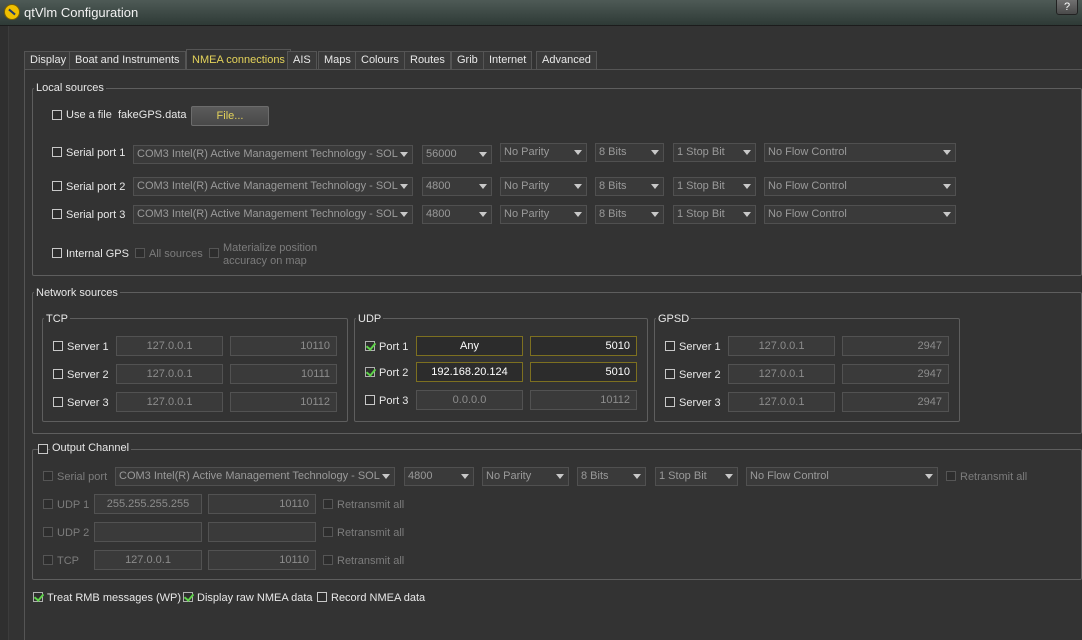 This screenshot has height=640, width=1082. I want to click on output-serial-parity: No Parity, so click(525, 476).